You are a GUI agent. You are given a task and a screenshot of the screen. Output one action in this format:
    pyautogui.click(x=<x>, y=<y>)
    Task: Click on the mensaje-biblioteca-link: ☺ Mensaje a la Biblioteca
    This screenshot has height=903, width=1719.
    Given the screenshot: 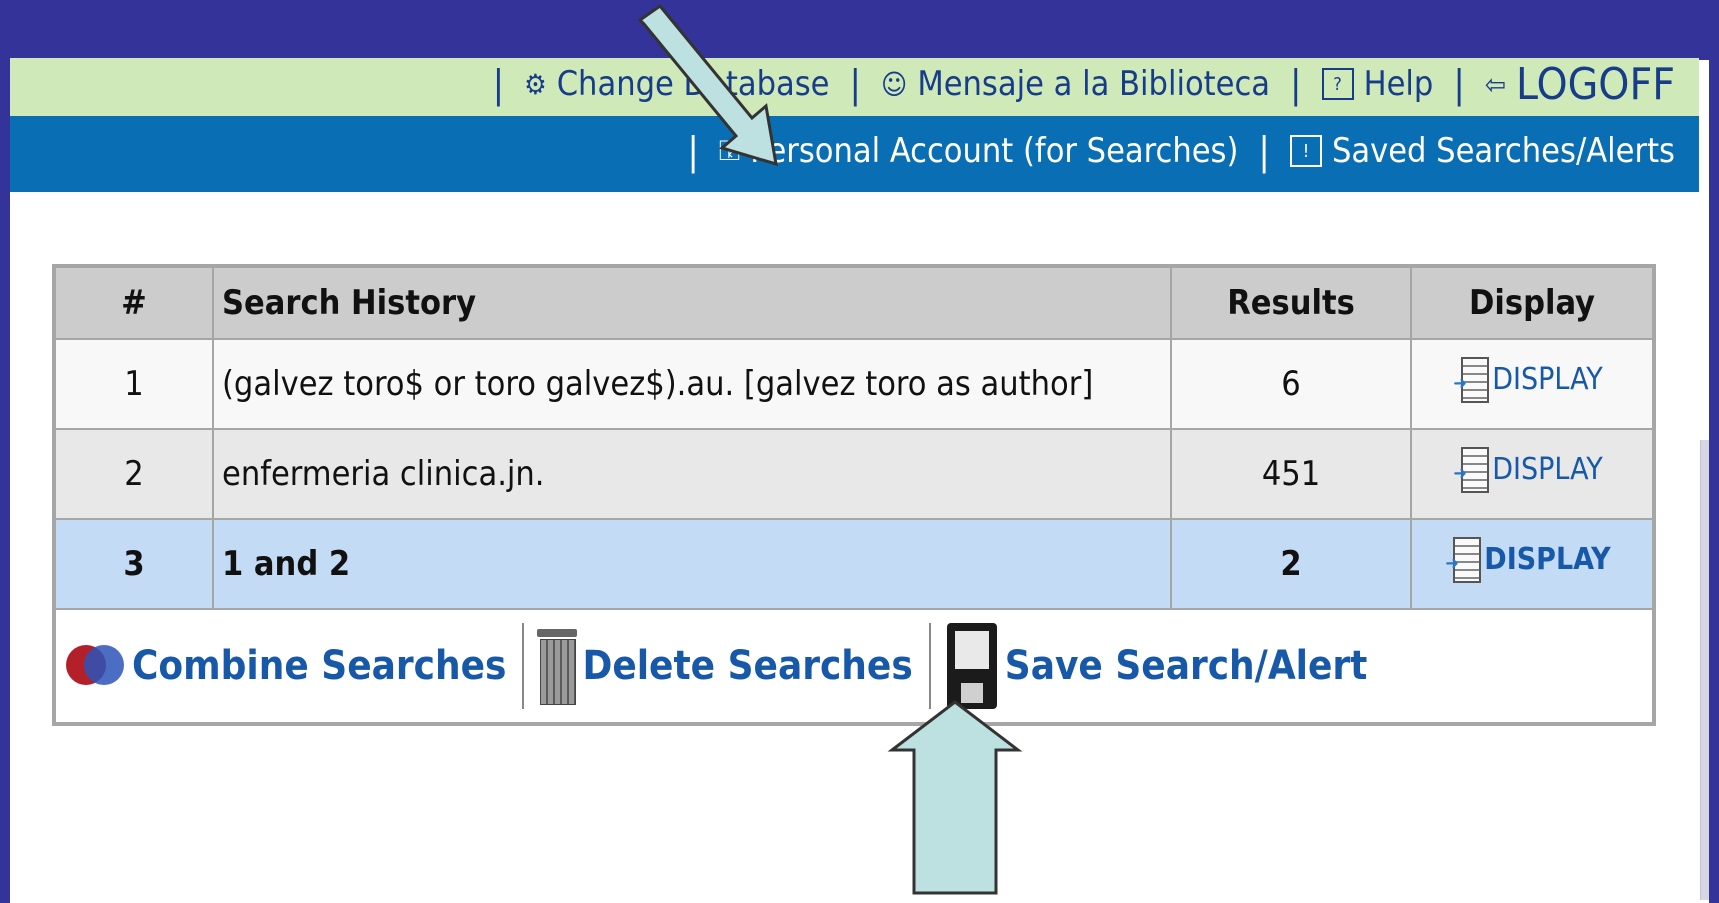 What is the action you would take?
    pyautogui.click(x=1075, y=84)
    